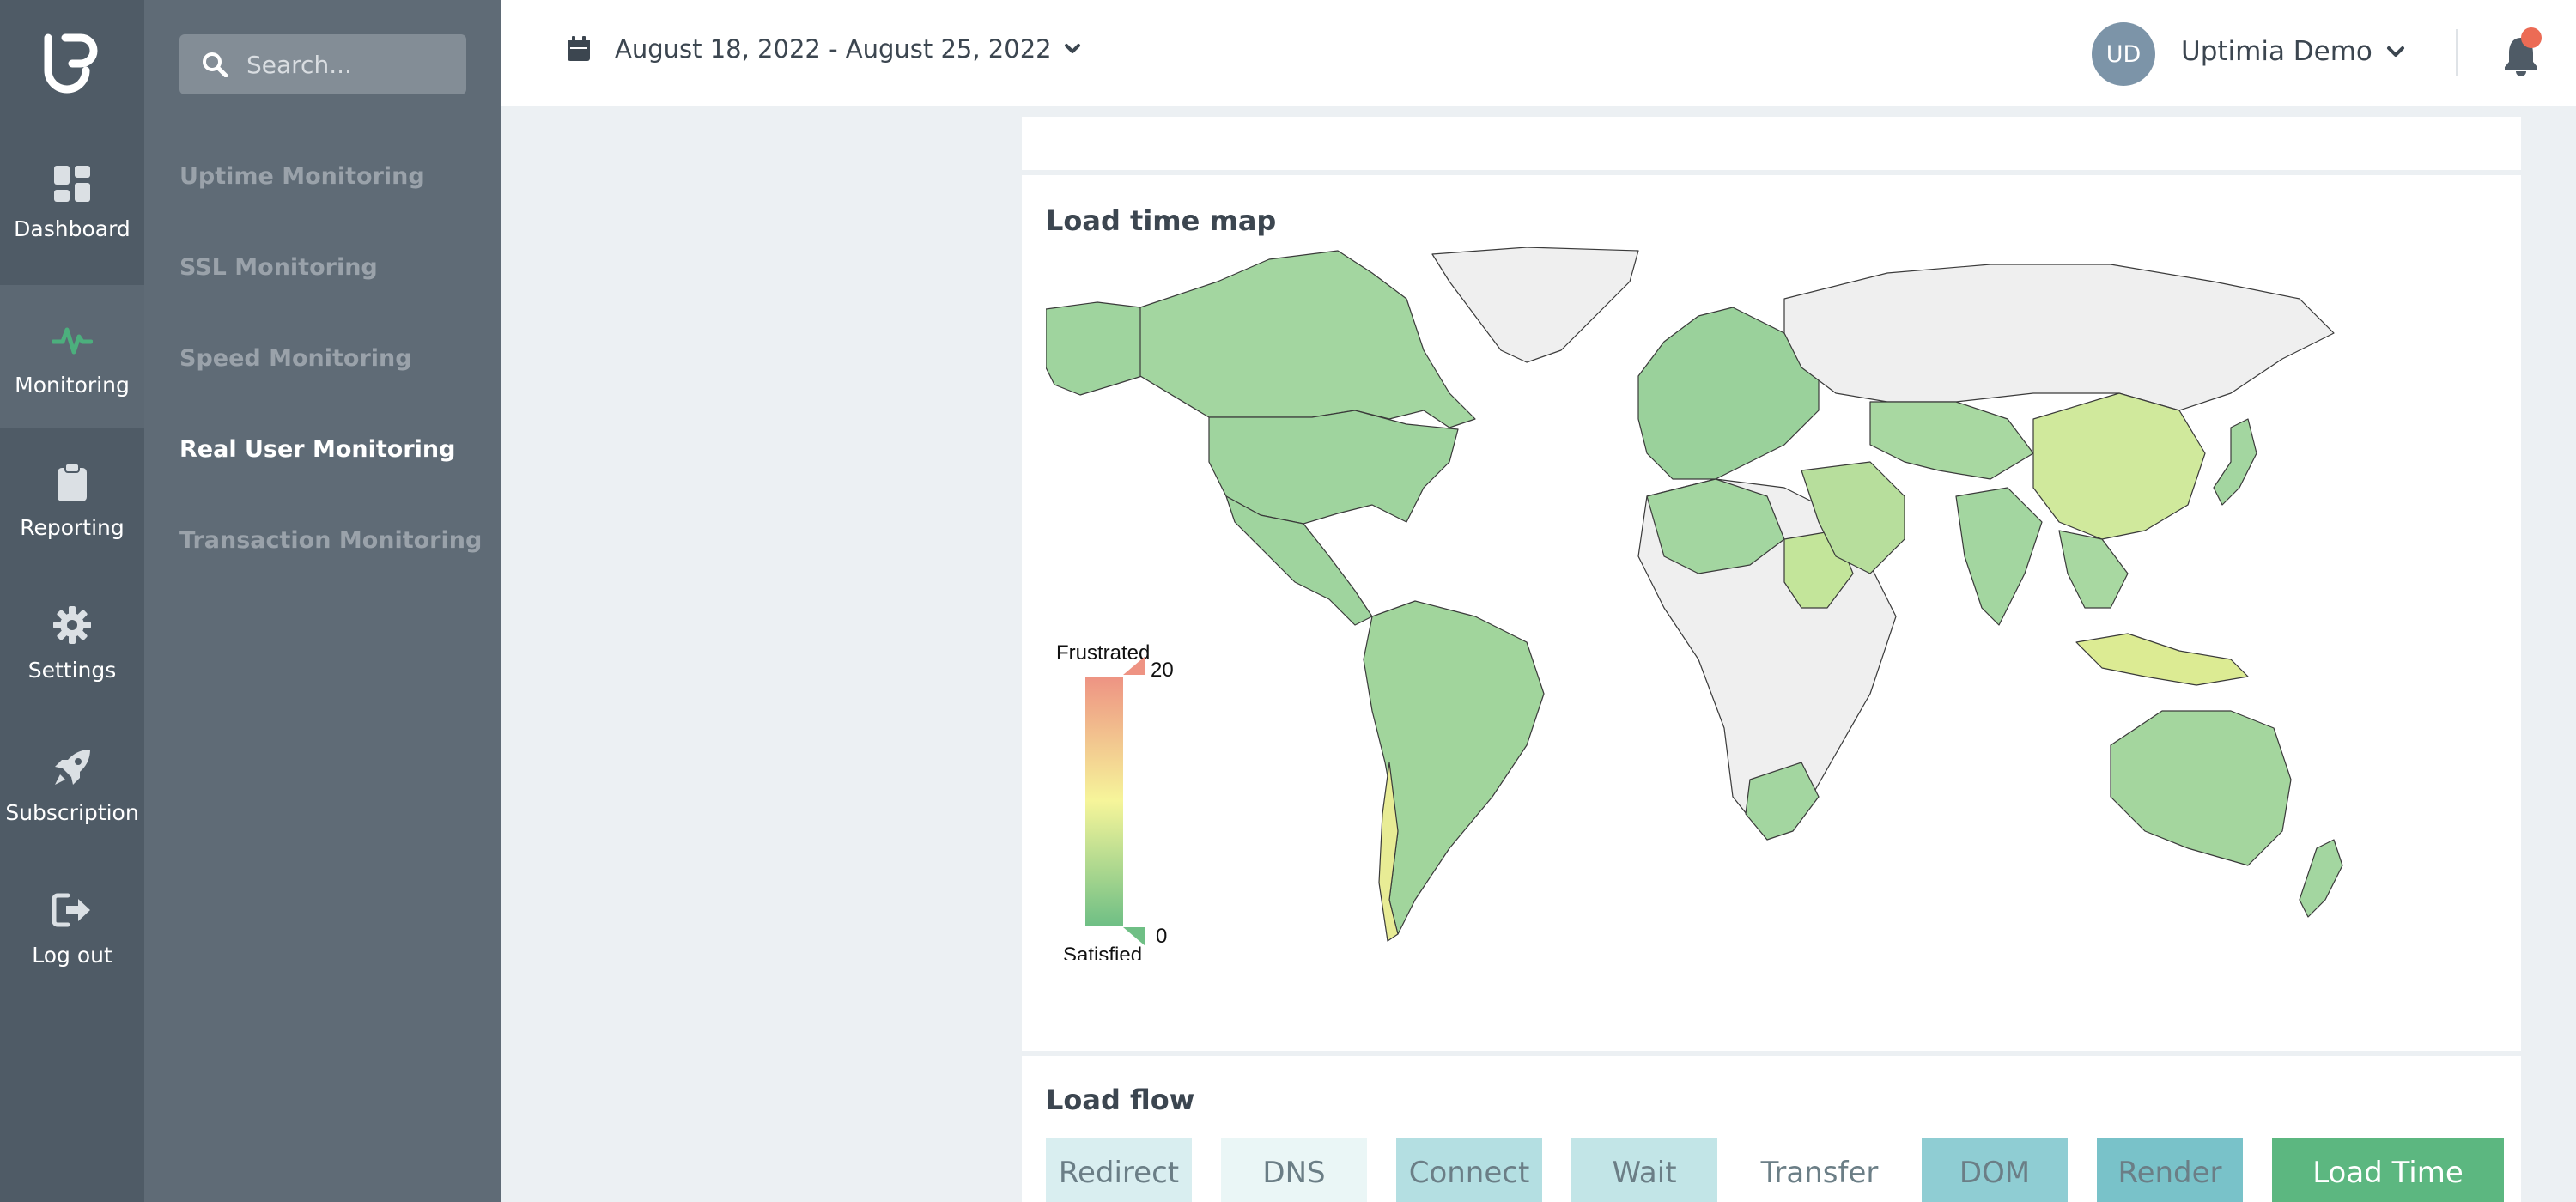  I want to click on region-china, so click(2119, 466).